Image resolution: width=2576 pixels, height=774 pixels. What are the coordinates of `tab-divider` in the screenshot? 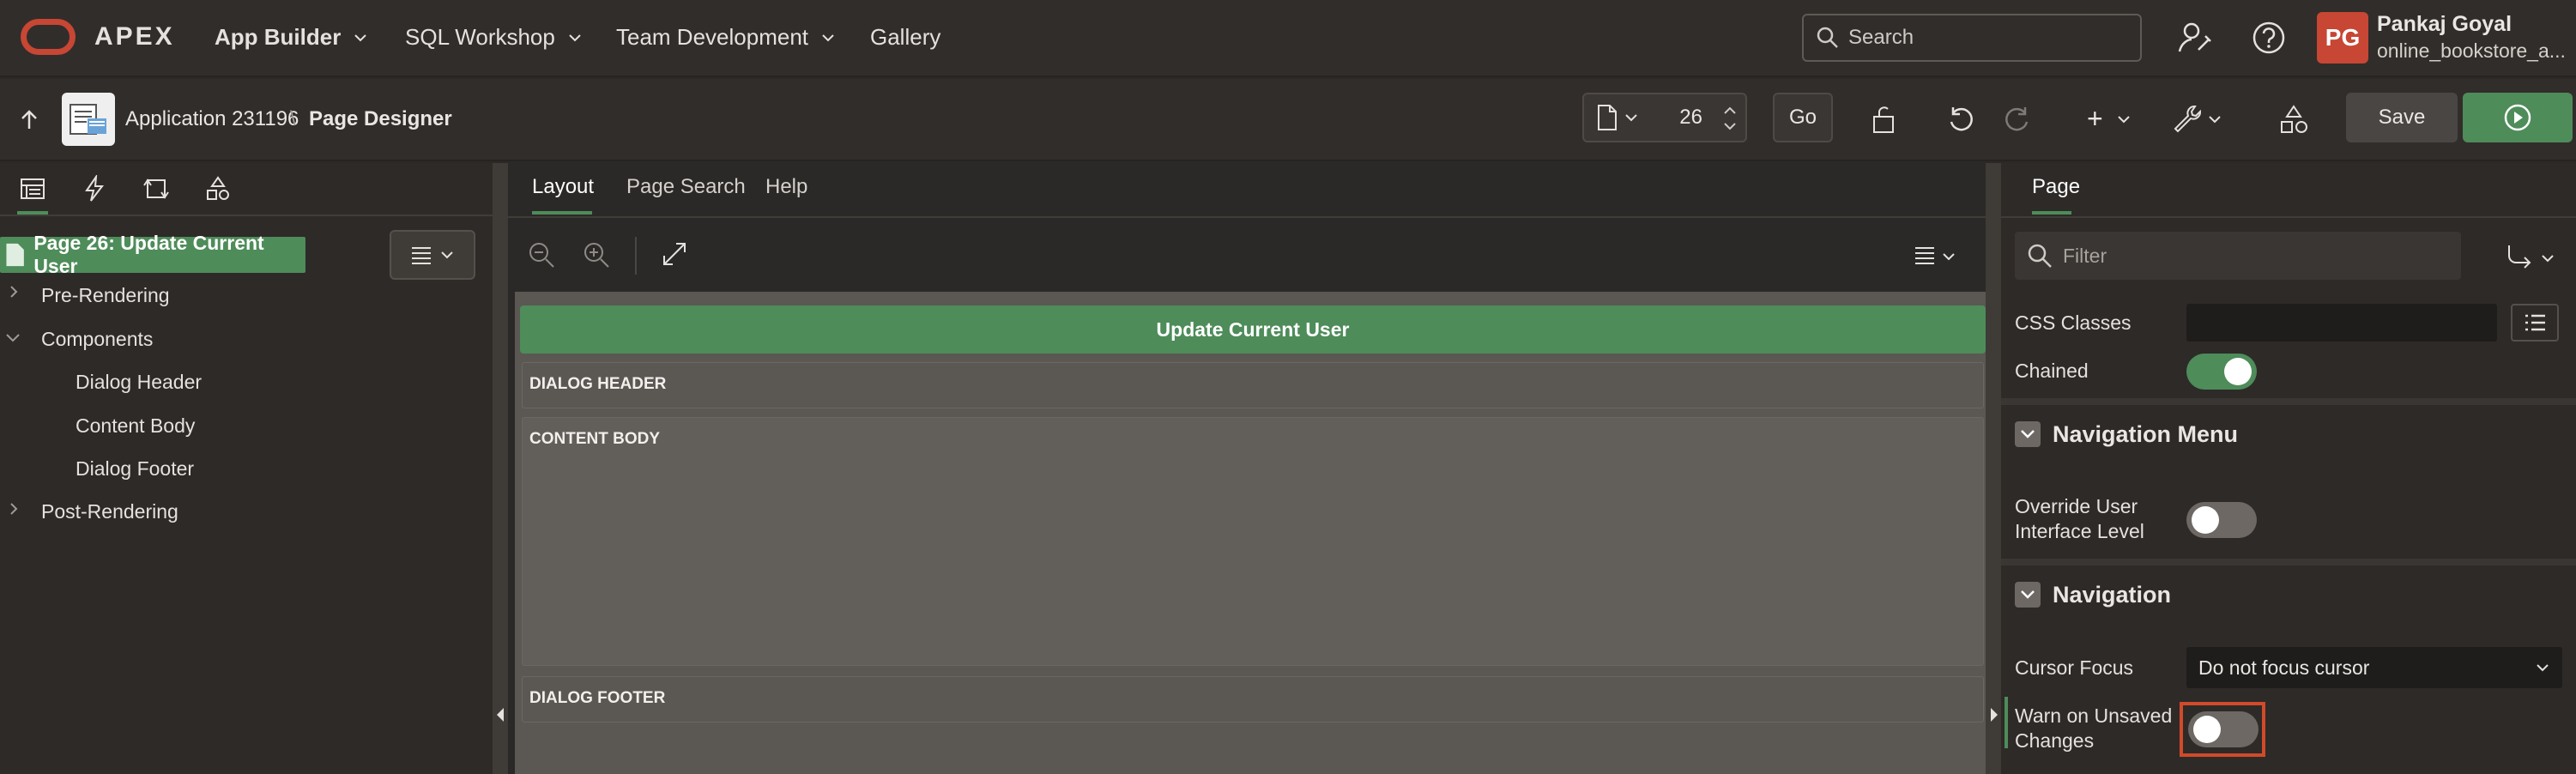 It's located at (2288, 217).